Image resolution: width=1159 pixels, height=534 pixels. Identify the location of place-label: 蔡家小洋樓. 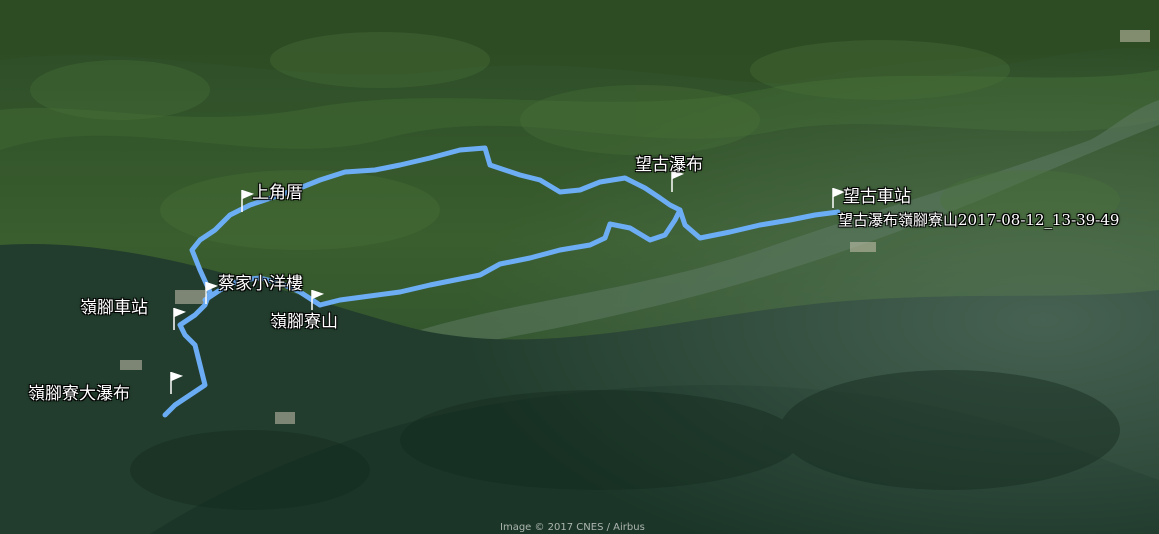
(260, 284).